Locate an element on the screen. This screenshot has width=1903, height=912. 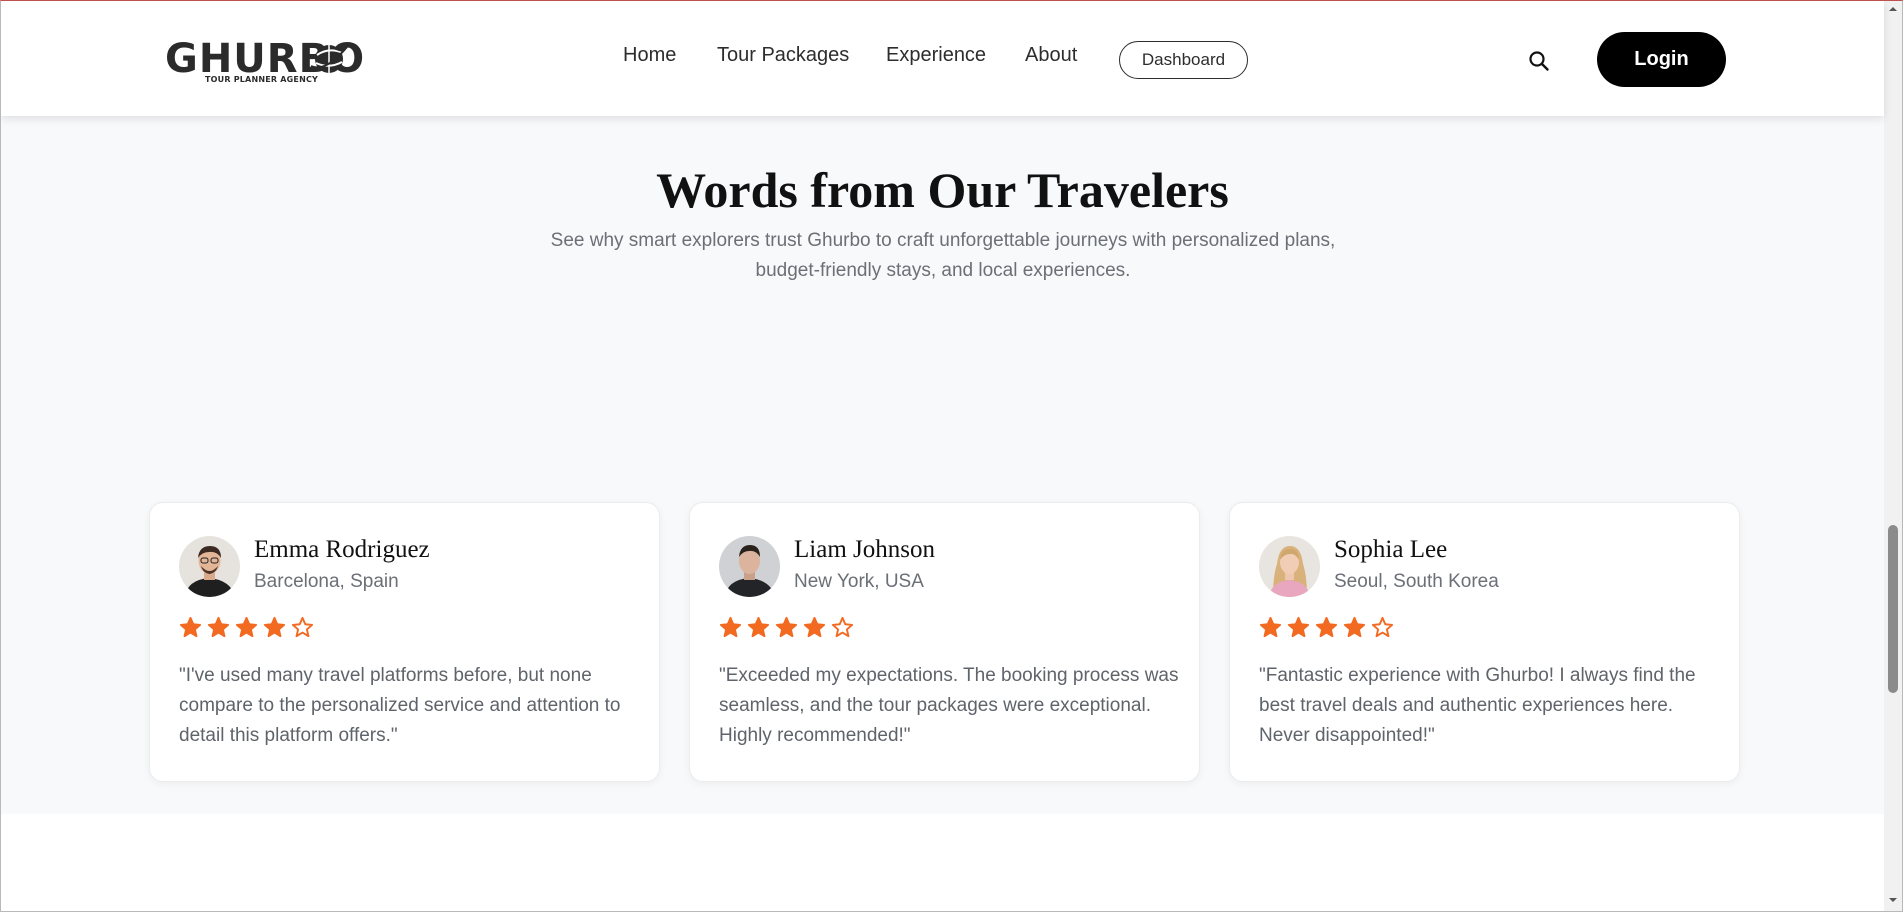
reviewer-location: New York, USA is located at coordinates (859, 581).